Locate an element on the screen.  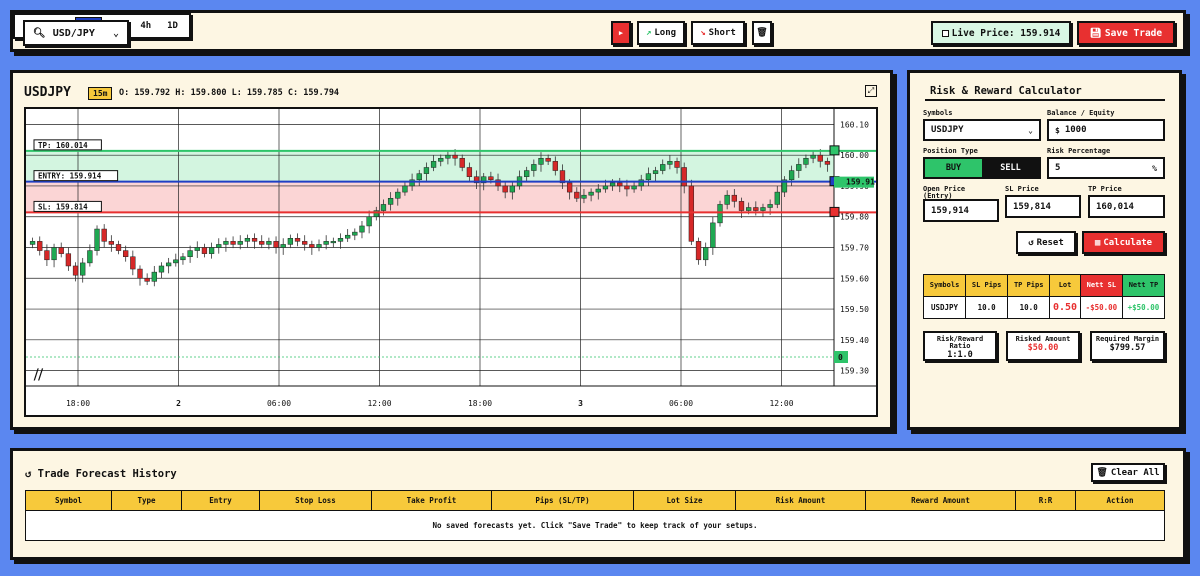
x-tick-label: 12:00 is located at coordinates (379, 403).